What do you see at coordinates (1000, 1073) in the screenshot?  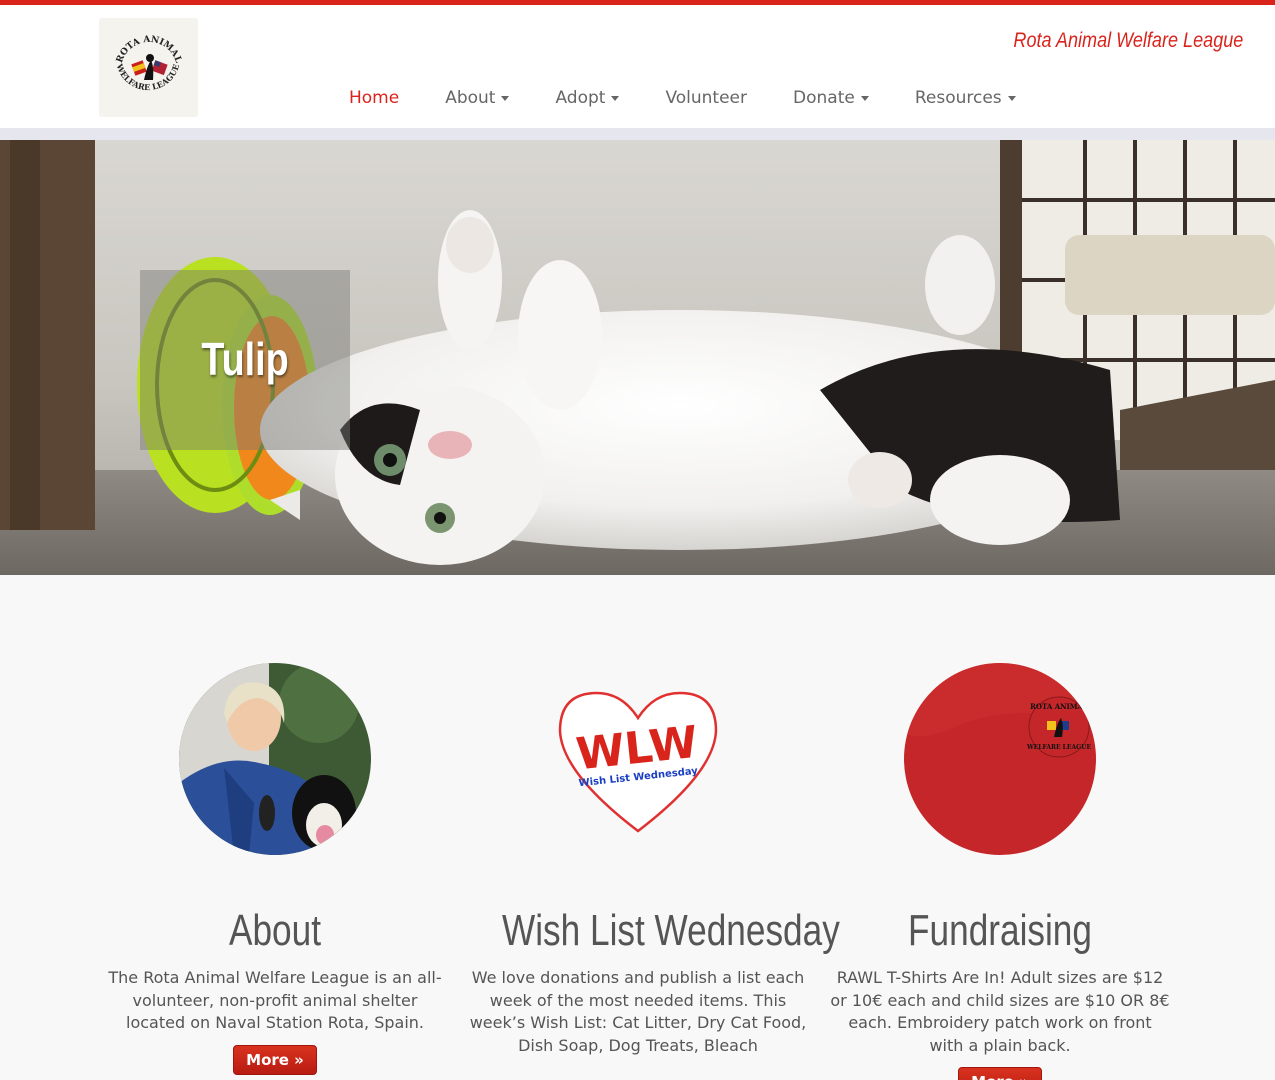 I see `fundraising-more-button: More »` at bounding box center [1000, 1073].